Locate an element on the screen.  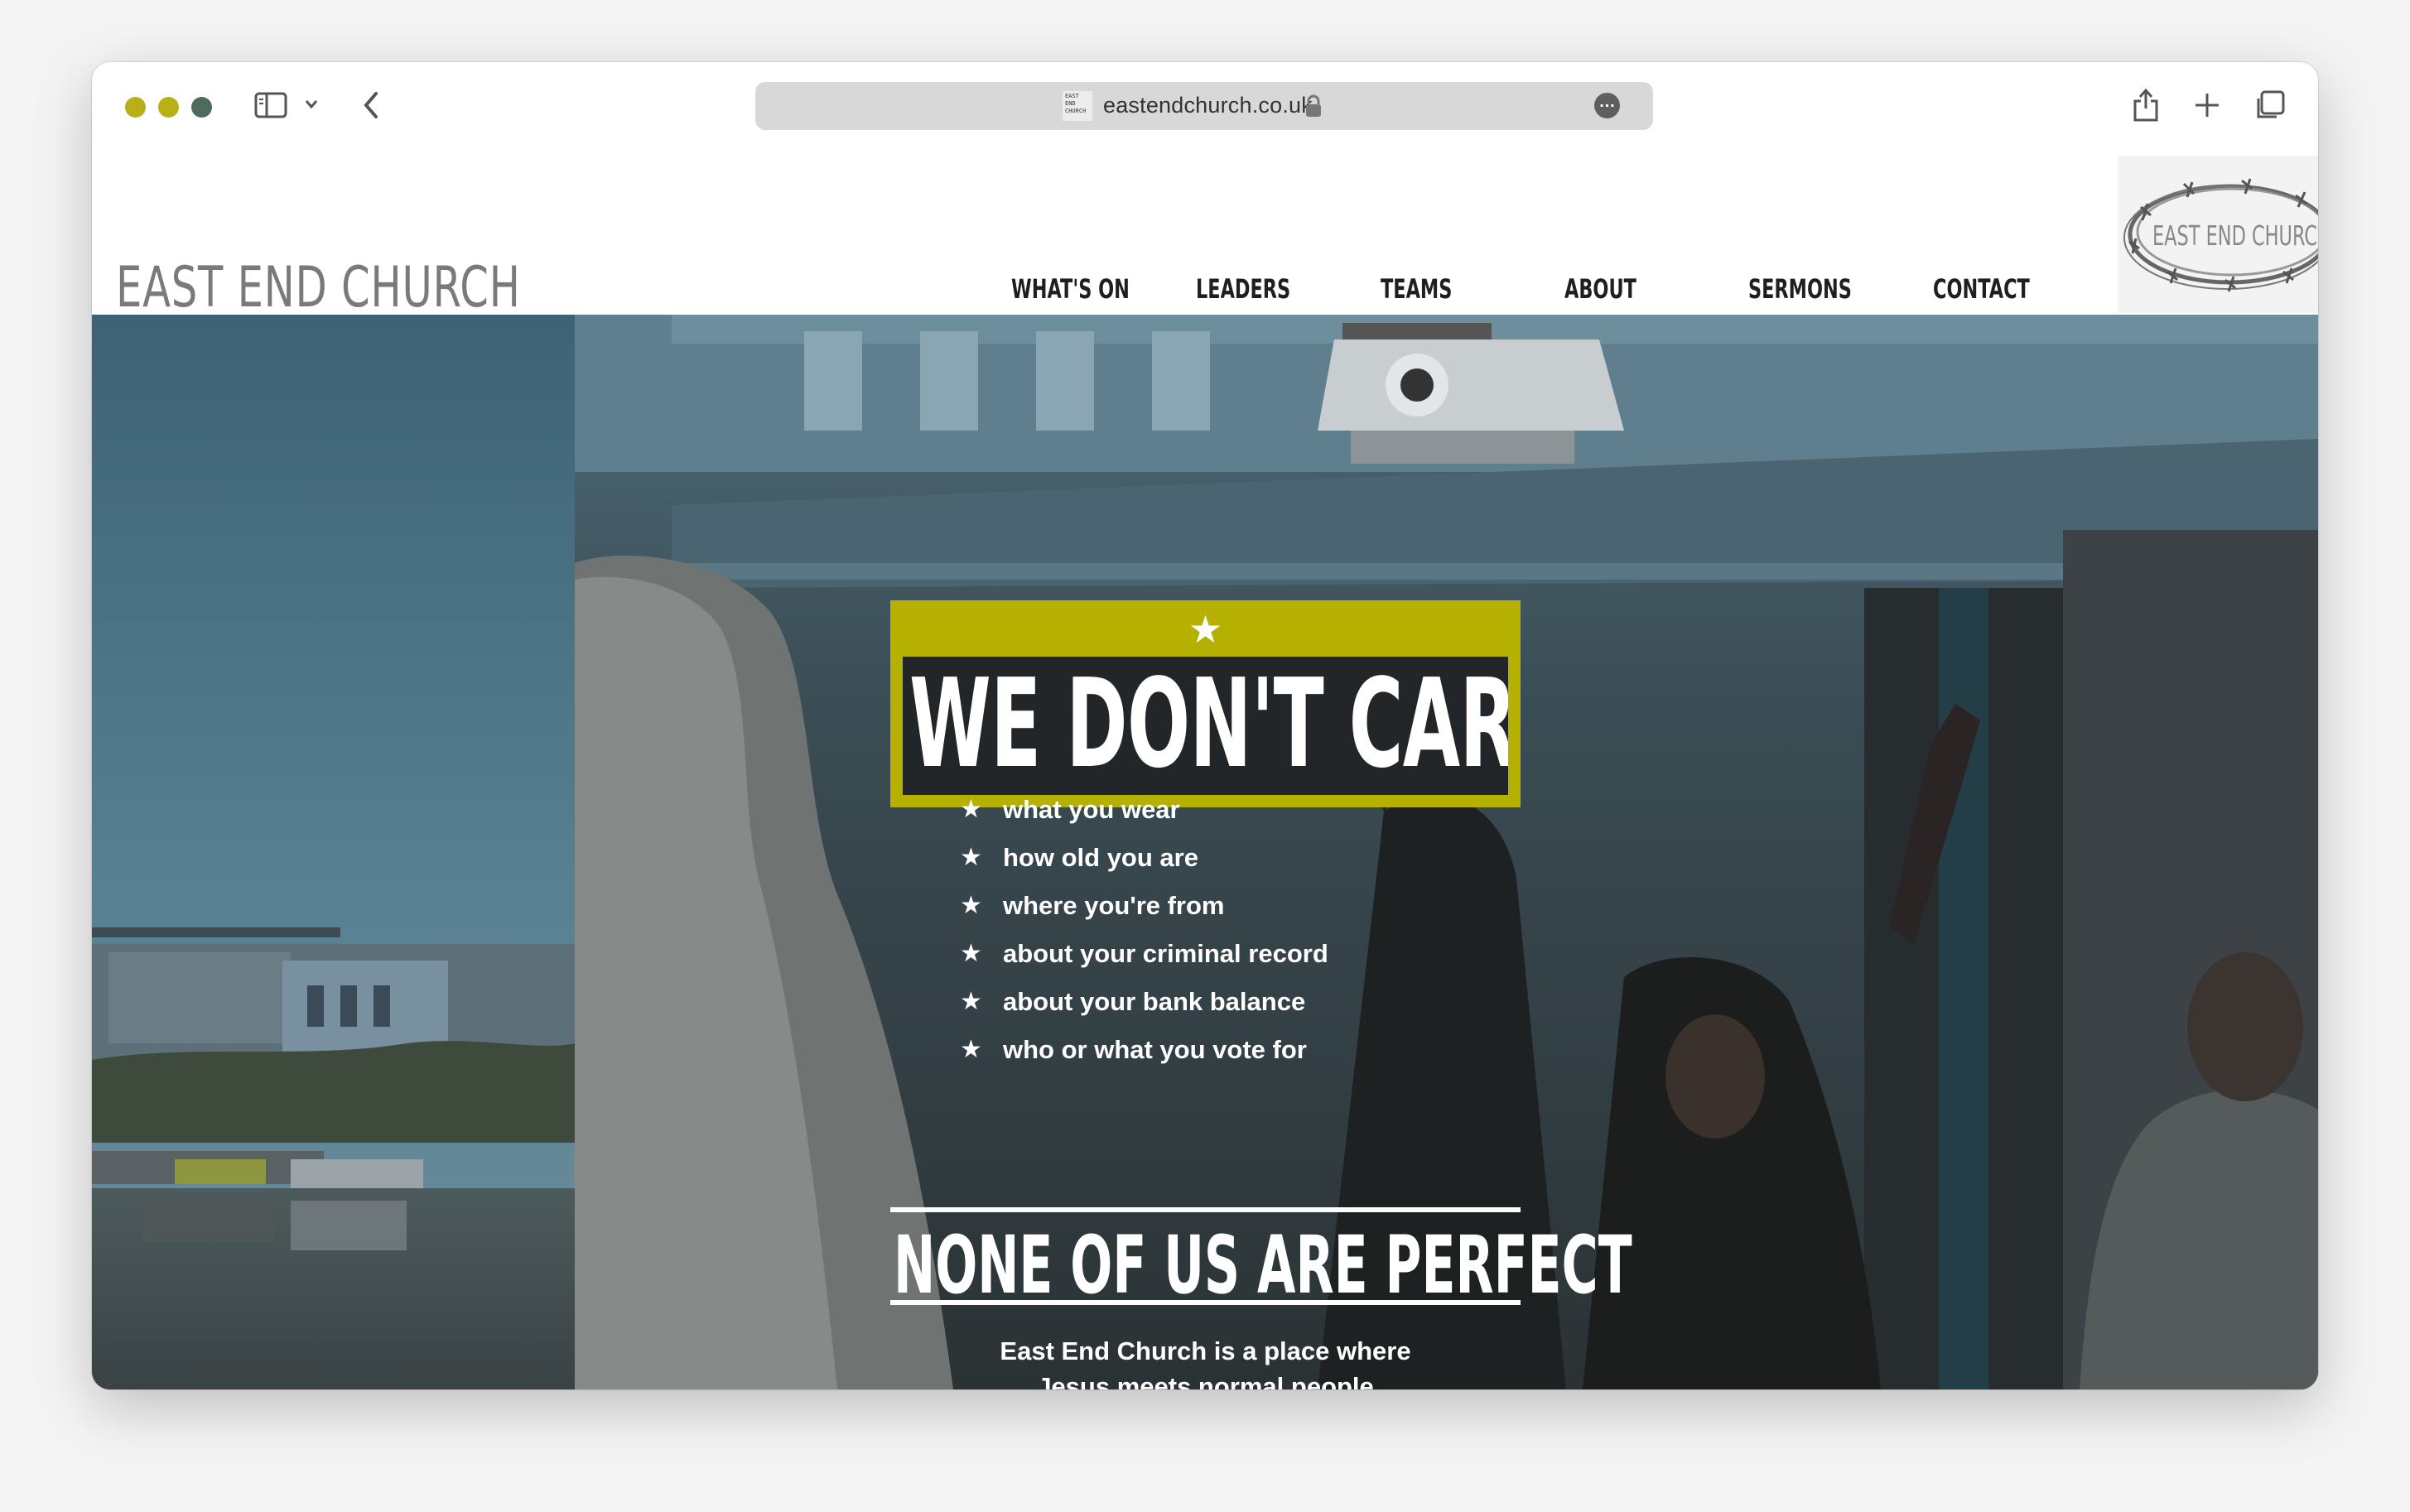
list-item: ★ where you're from is located at coordinates (1092, 908).